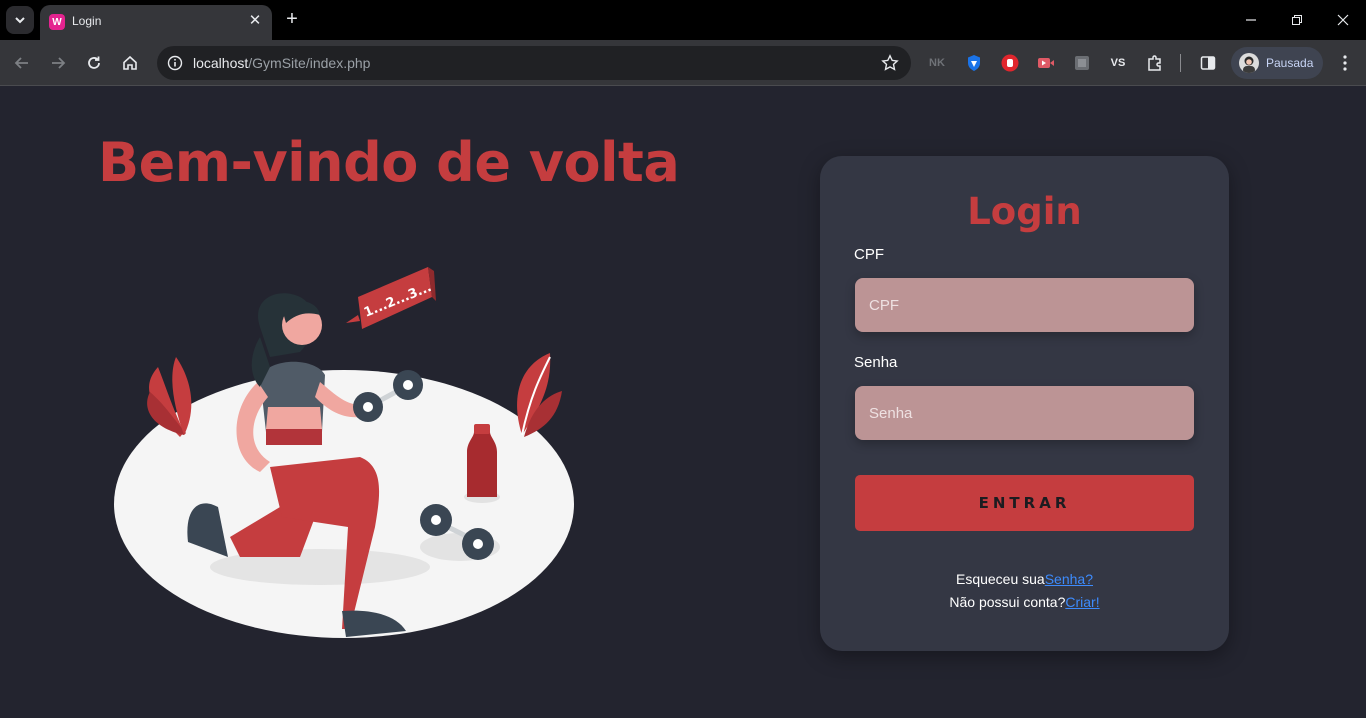  Describe the element at coordinates (869, 254) in the screenshot. I see `cpf-label: CPF` at that location.